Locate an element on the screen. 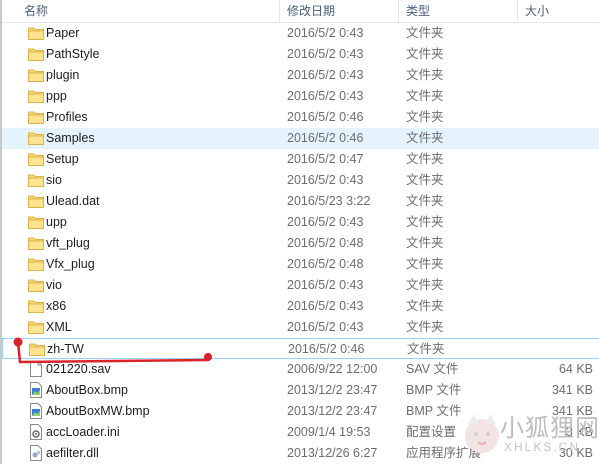 This screenshot has width=599, height=464. file-row: Ulead.dat 2016/5/23 3:22 文件夹 is located at coordinates (300, 201).